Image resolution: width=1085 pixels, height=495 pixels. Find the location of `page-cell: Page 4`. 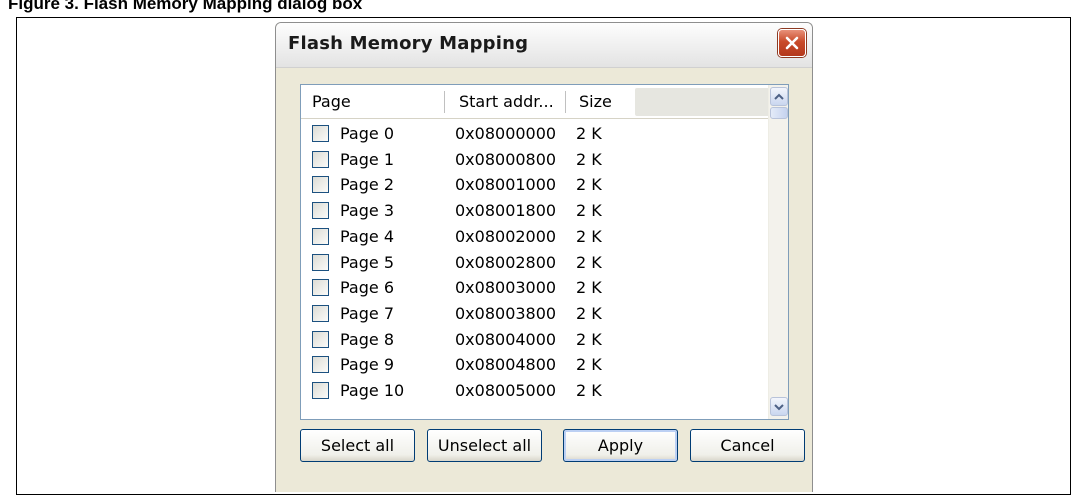

page-cell: Page 4 is located at coordinates (367, 236).